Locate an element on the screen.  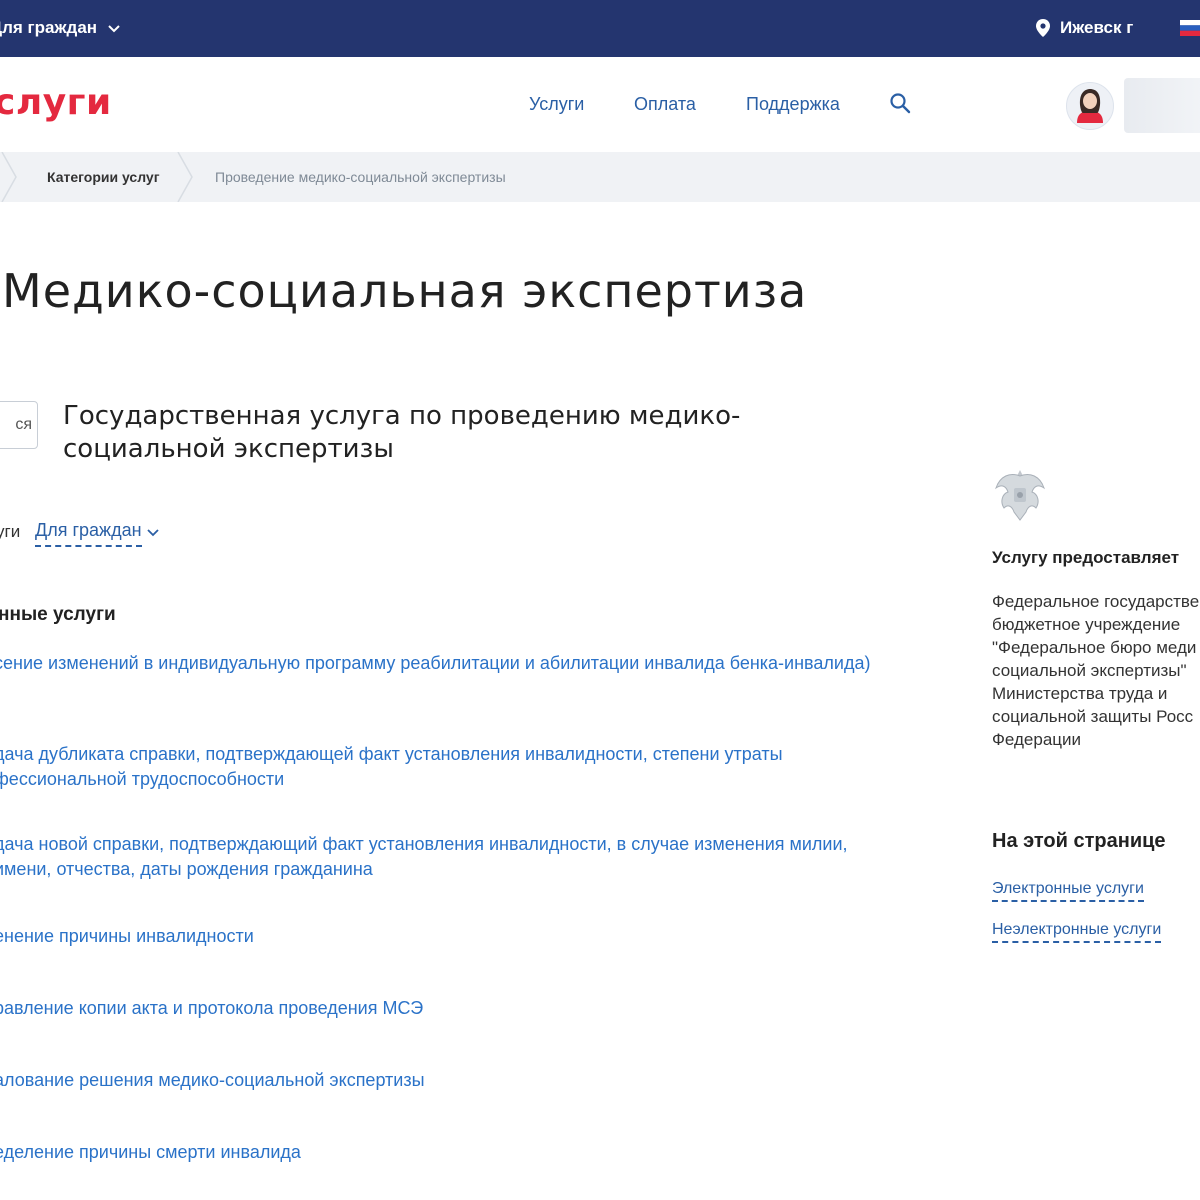
service-link: еделение причины смерти инвалида is located at coordinates (447, 1152).